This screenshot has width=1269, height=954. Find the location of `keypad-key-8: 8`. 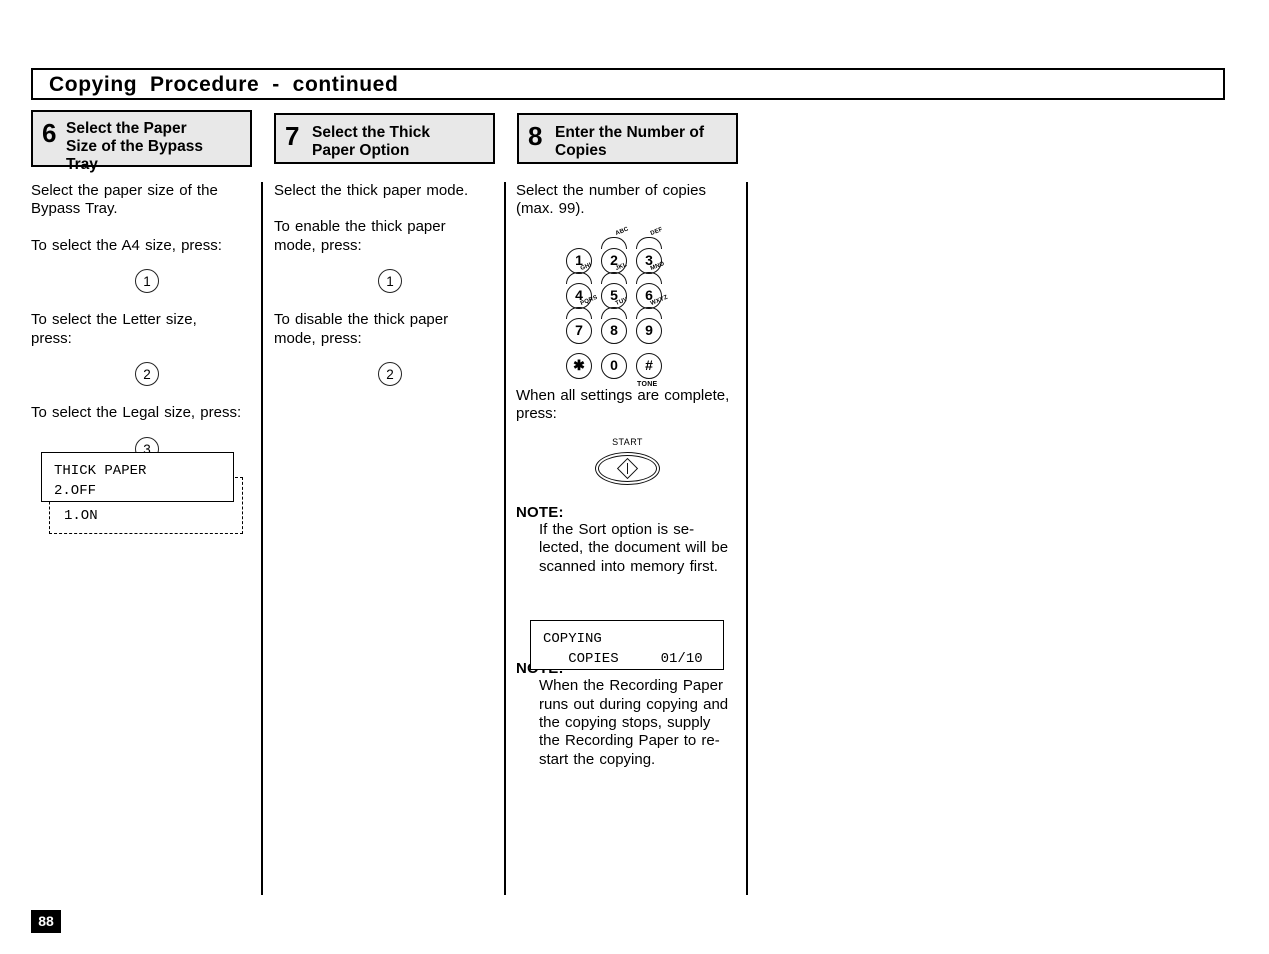

keypad-key-8: 8 is located at coordinates (614, 331).